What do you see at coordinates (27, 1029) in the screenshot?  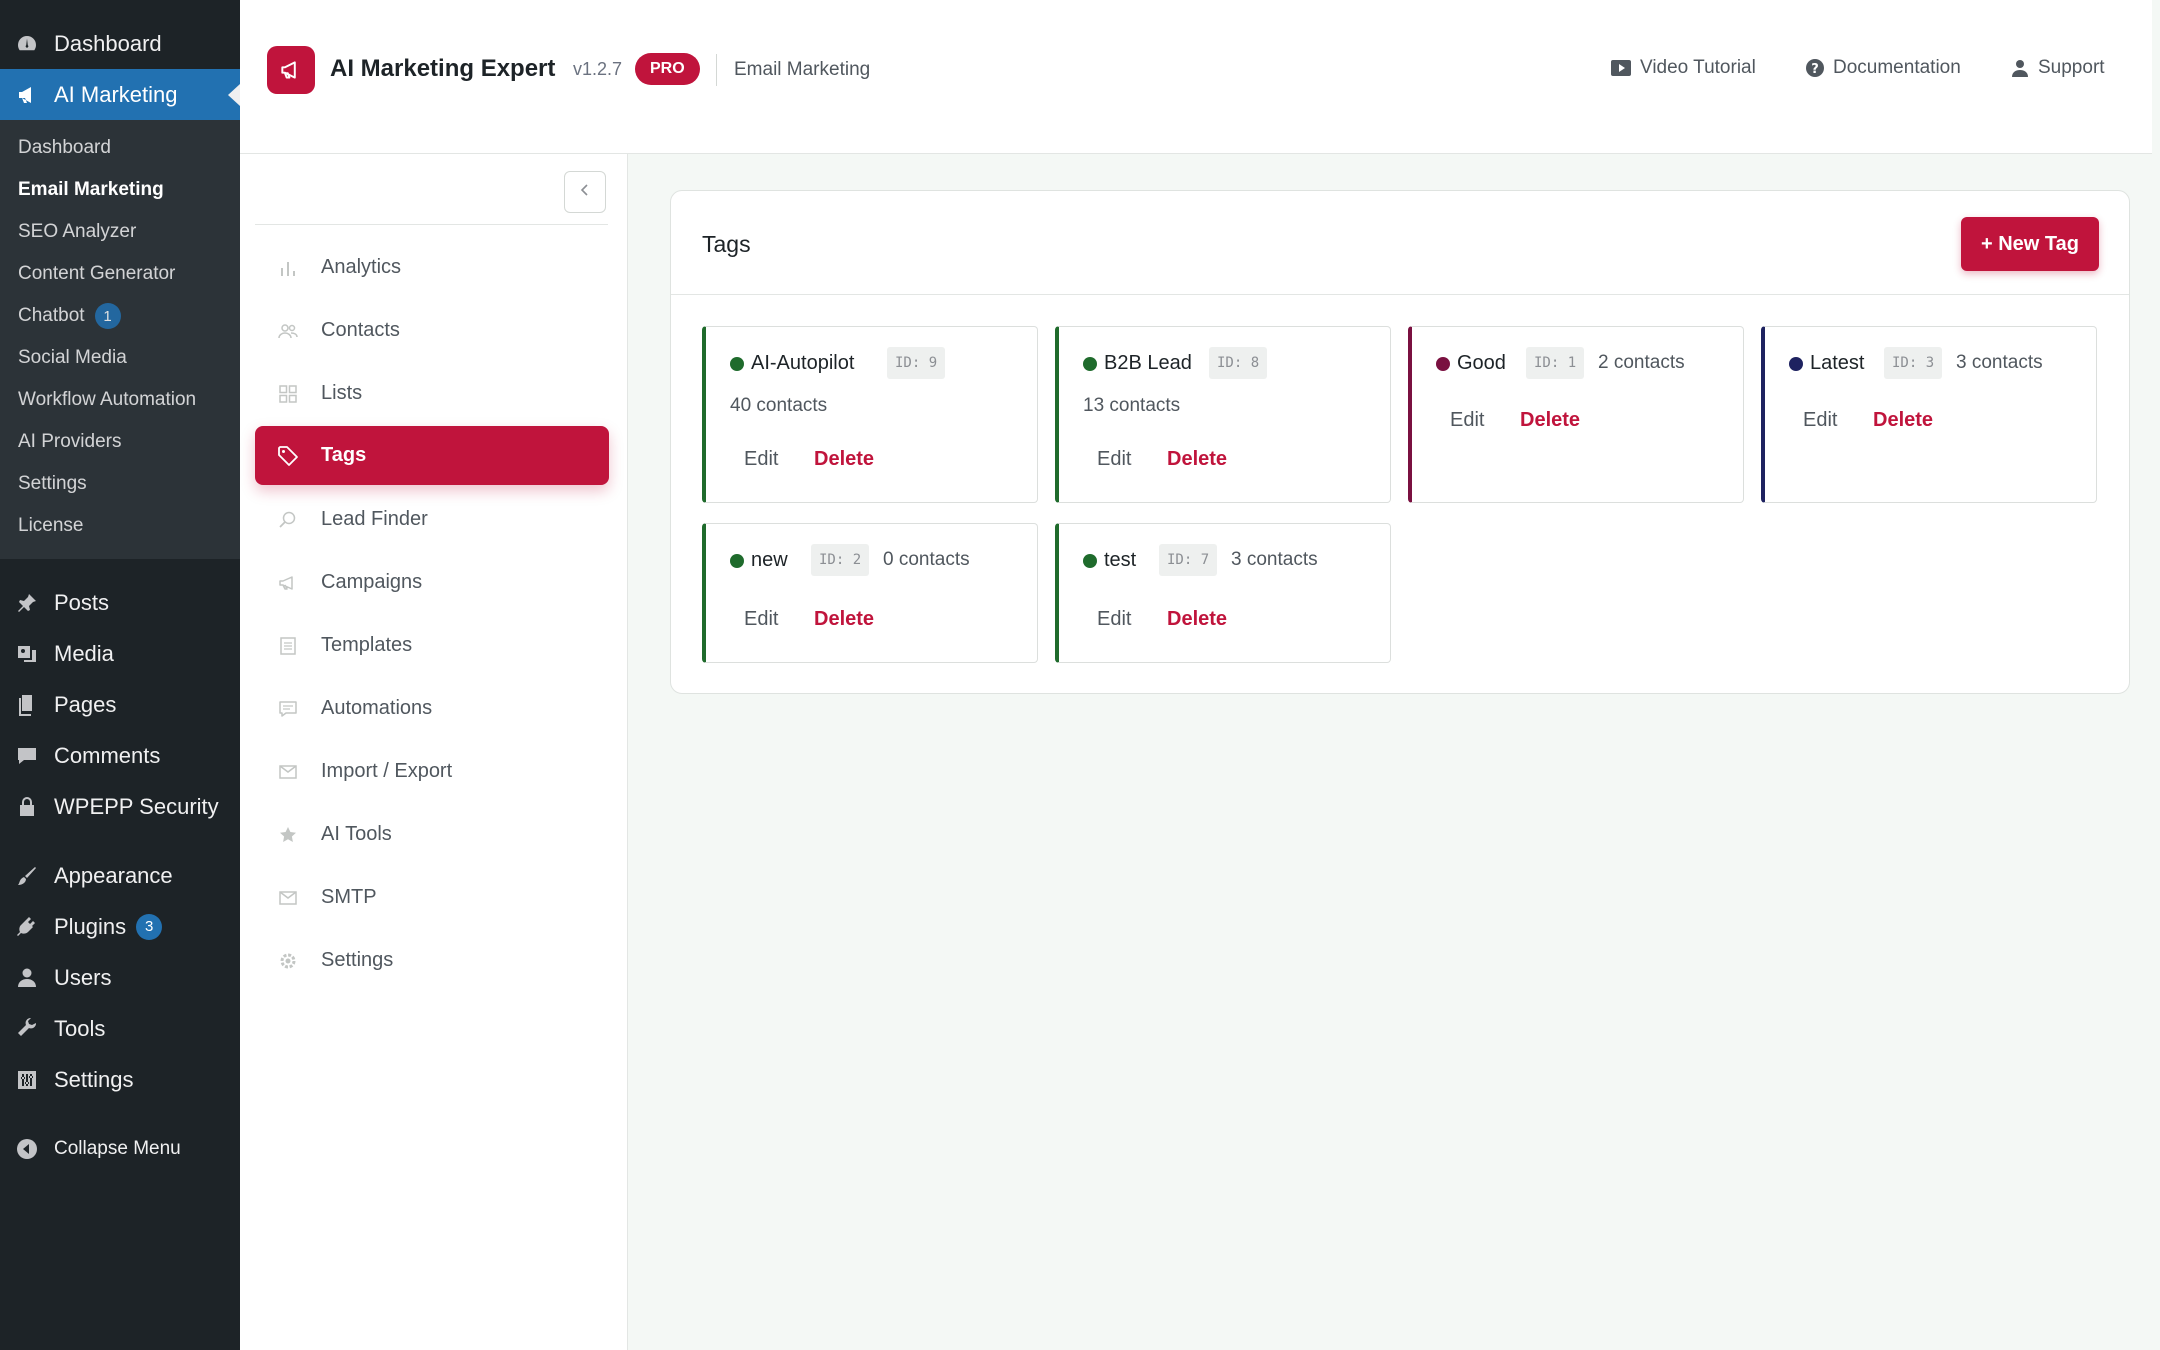 I see `wrench-icon` at bounding box center [27, 1029].